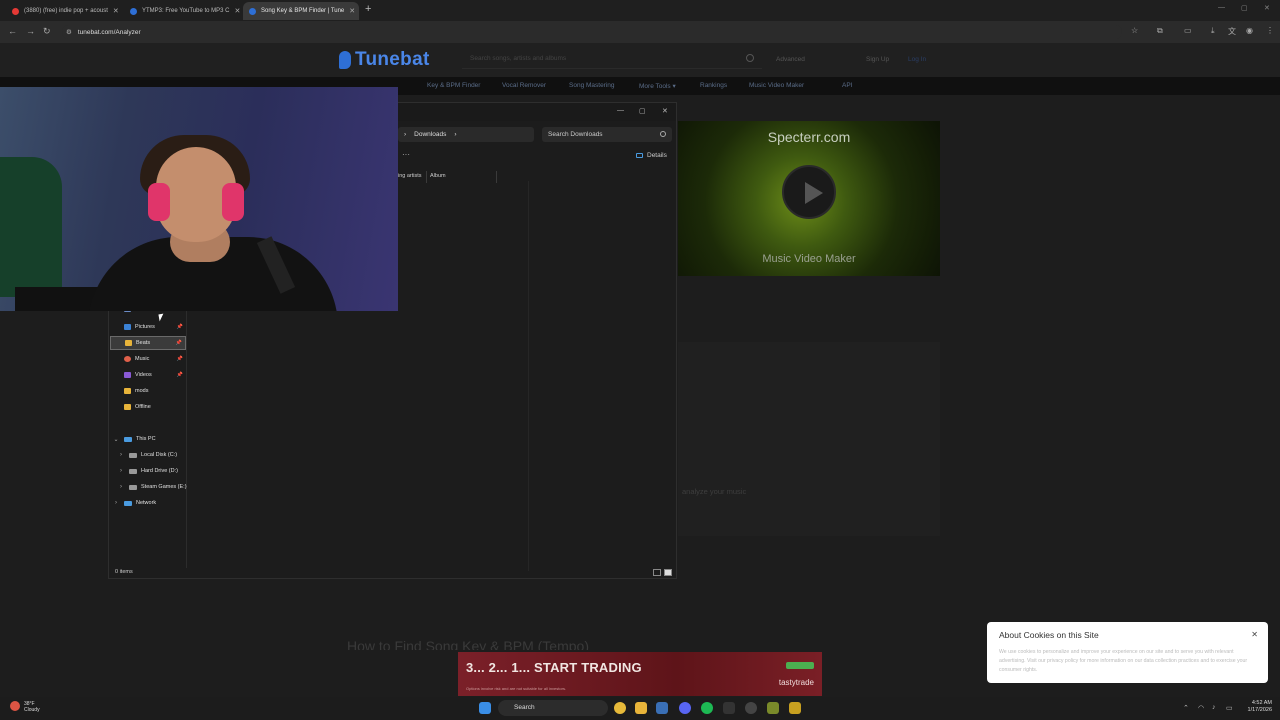  Describe the element at coordinates (156, 455) in the screenshot. I see `sidebar-item-local-disk-c: › Local Disk (C:)` at that location.